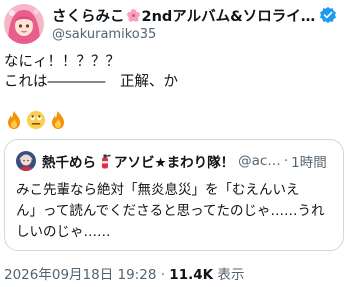 The image size is (350, 287). Describe the element at coordinates (309, 161) in the screenshot. I see `quoted-tweet-time: 1時間` at that location.